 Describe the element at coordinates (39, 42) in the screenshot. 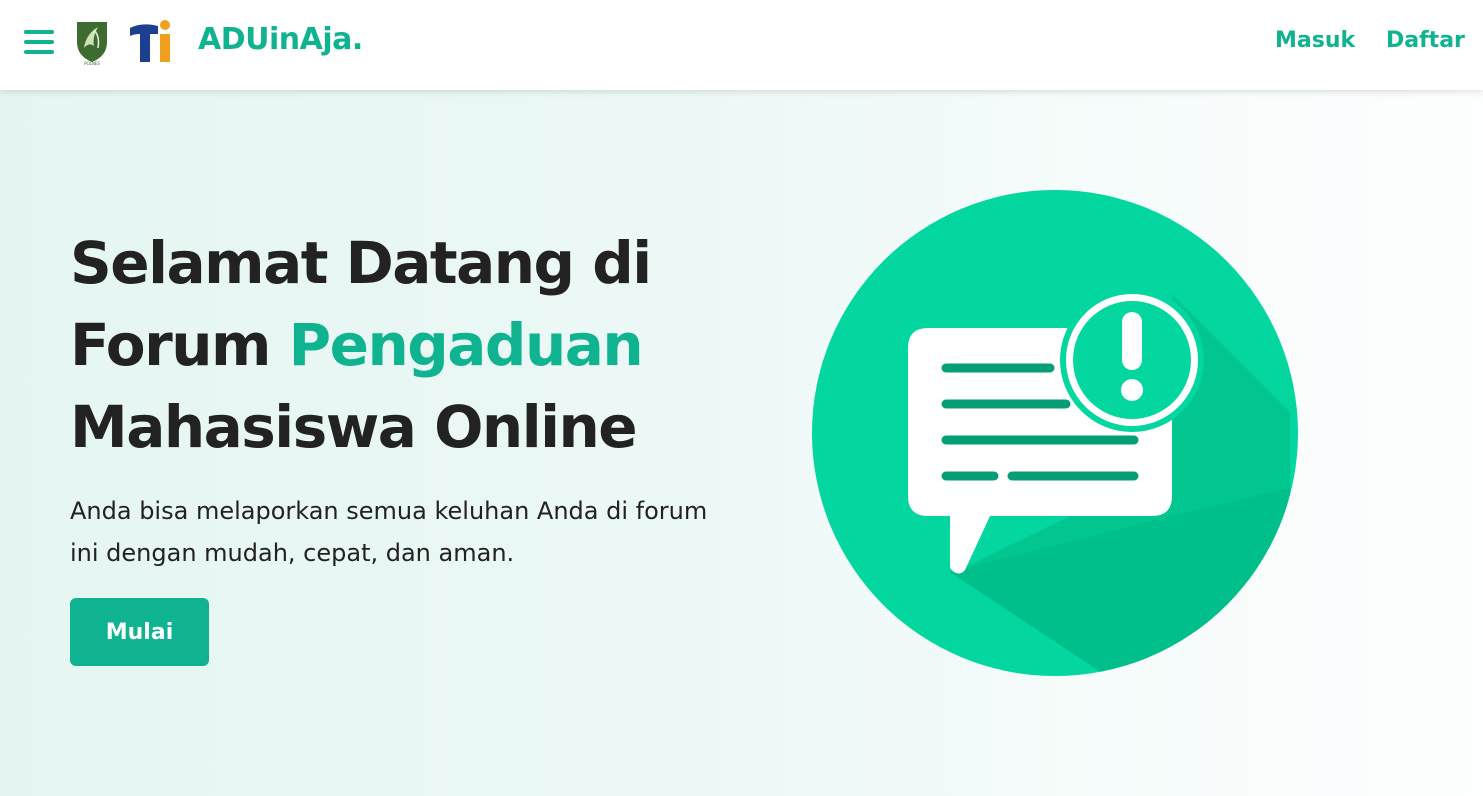

I see `hamburger-menu-icon` at that location.